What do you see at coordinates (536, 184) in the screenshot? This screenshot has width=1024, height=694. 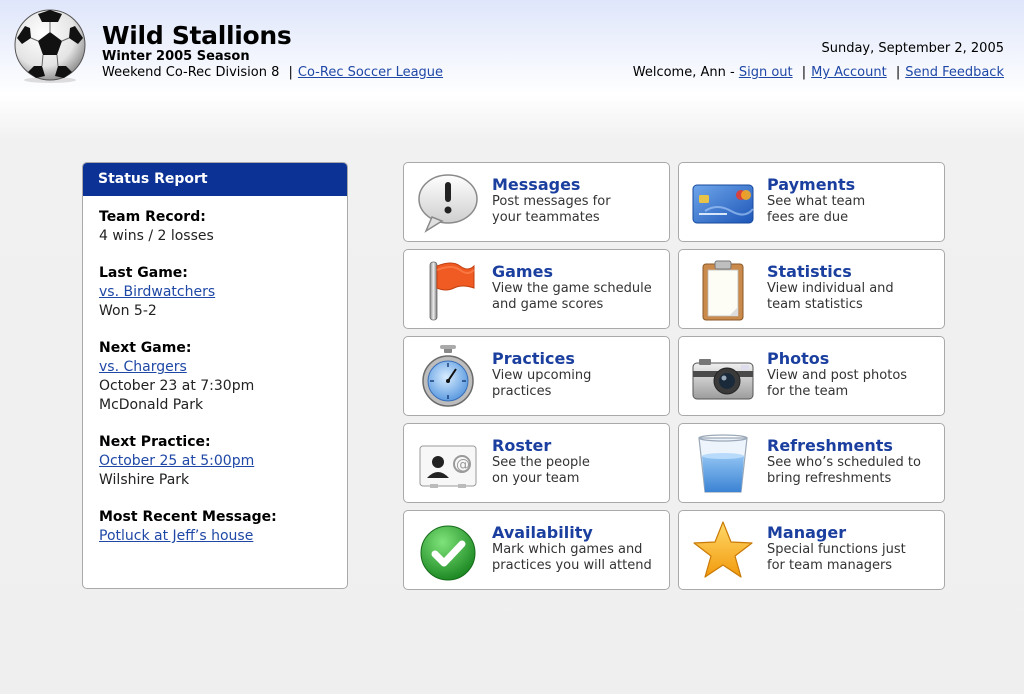 I see `messages-title: Messages` at bounding box center [536, 184].